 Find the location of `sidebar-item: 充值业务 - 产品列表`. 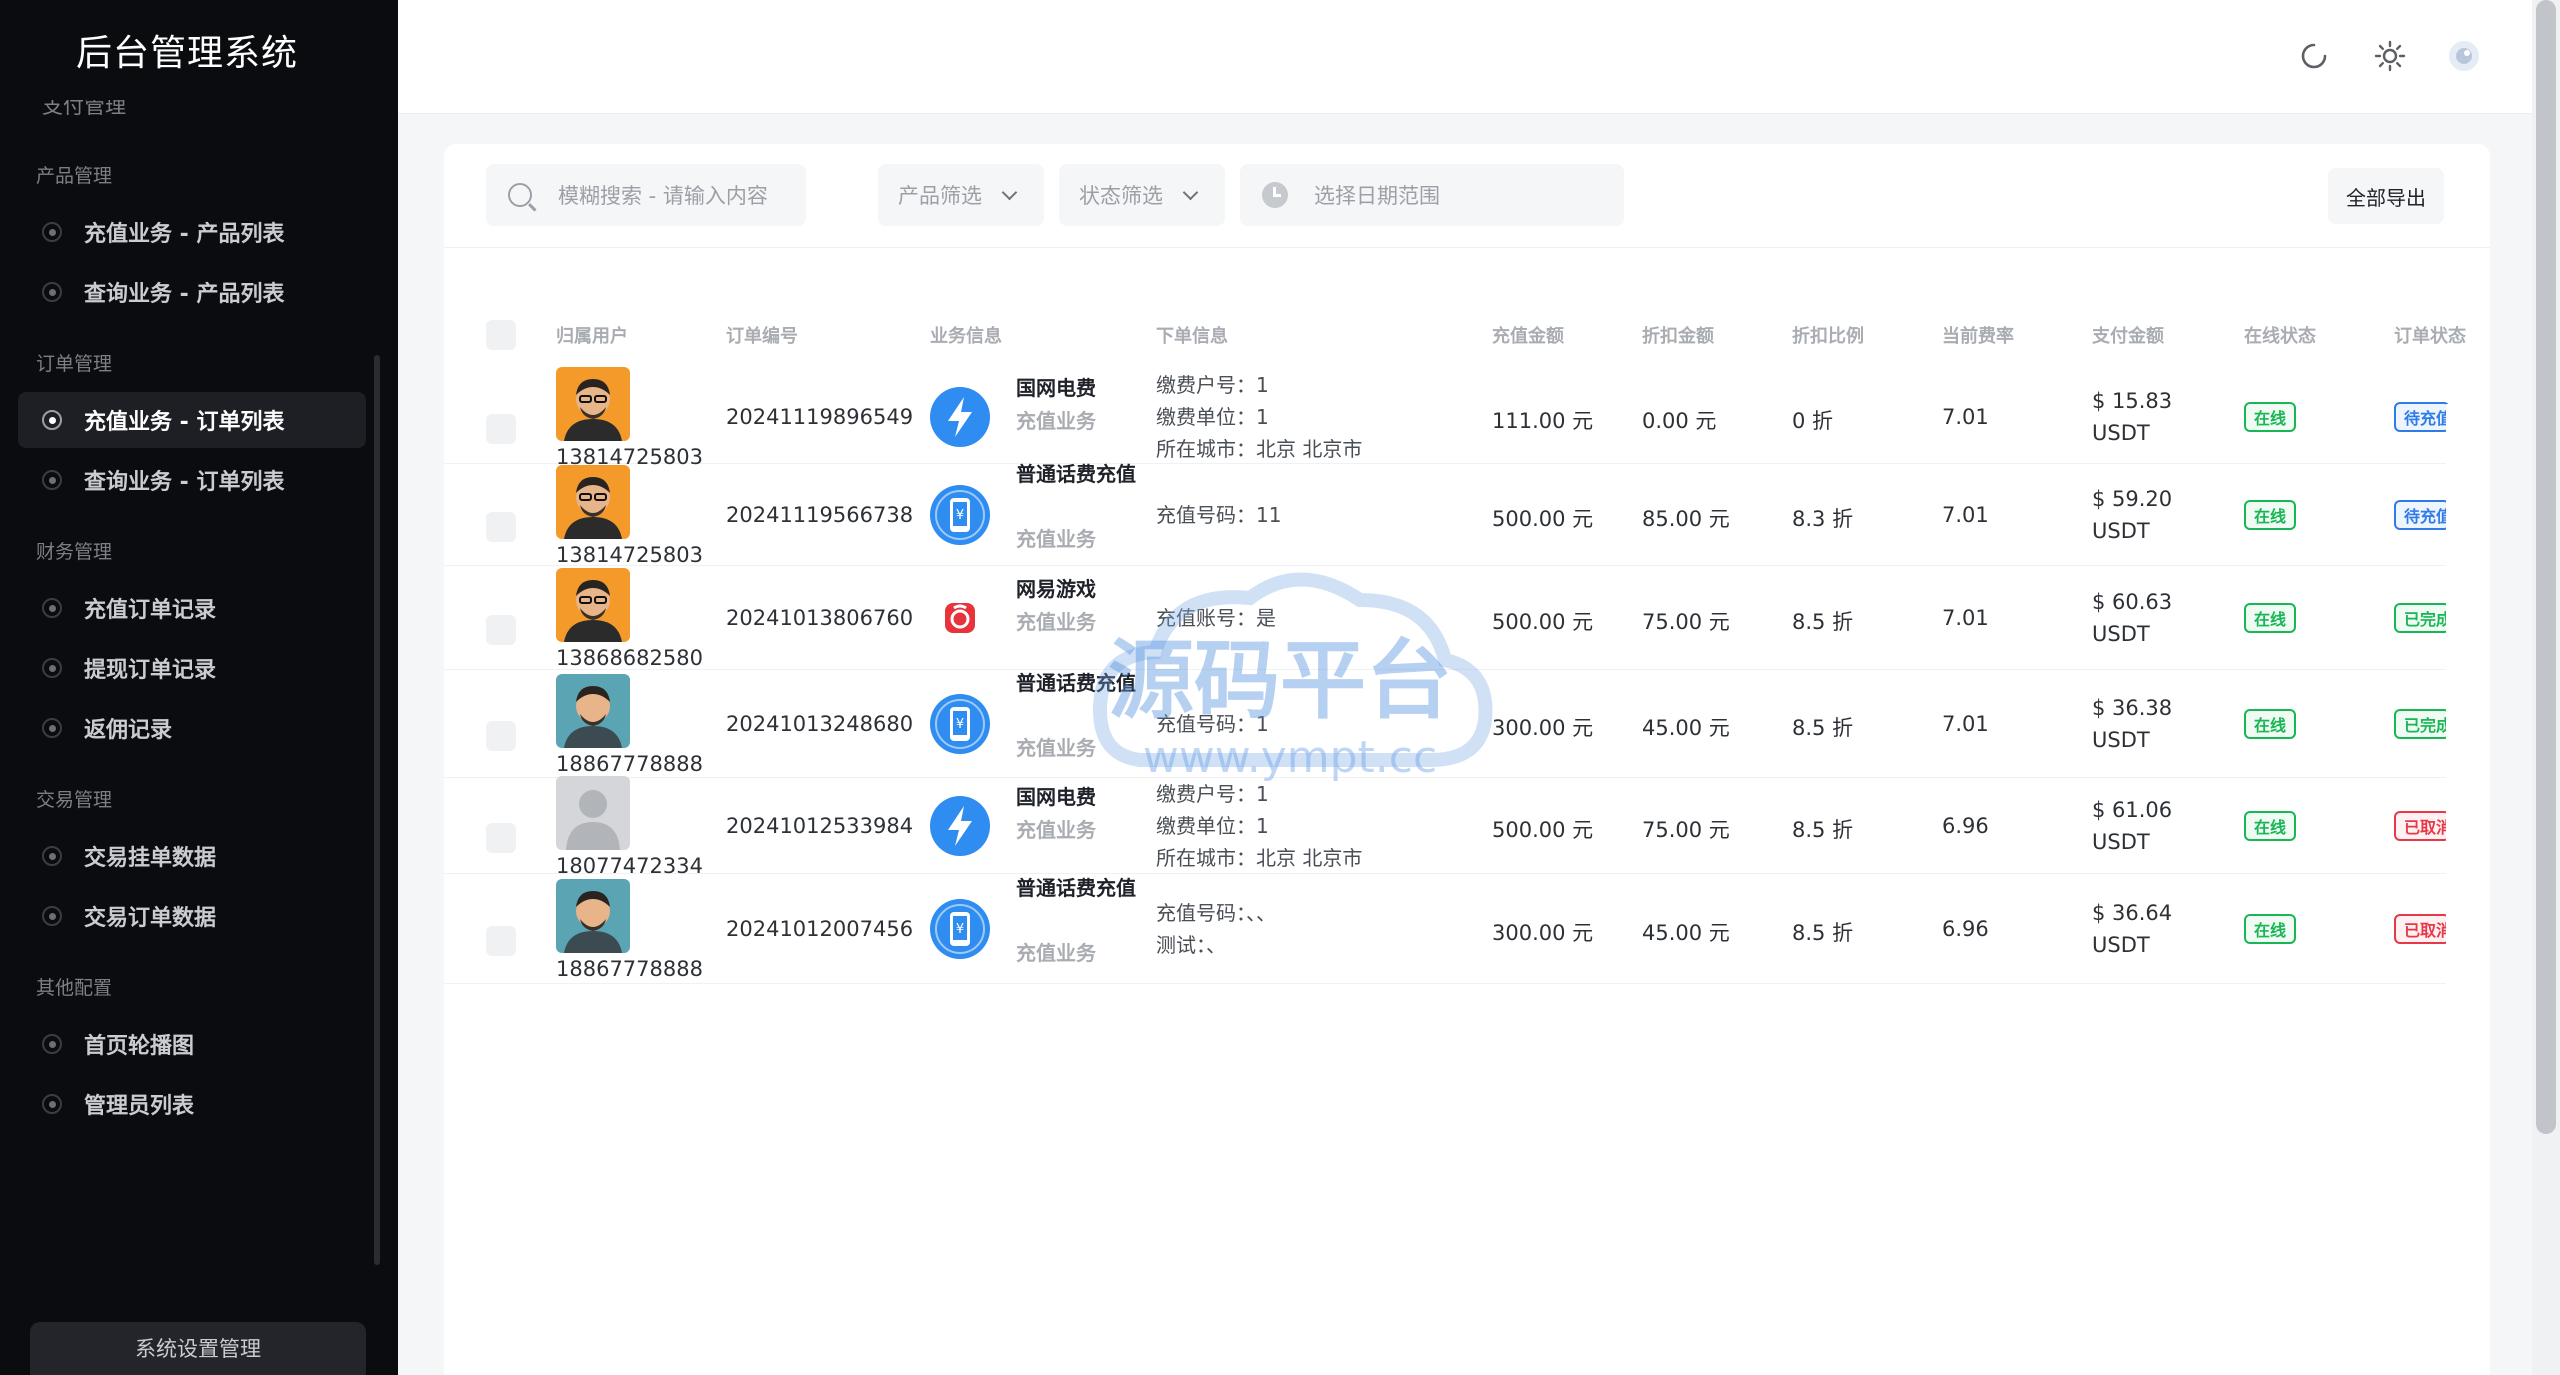

sidebar-item: 充值业务 - 产品列表 is located at coordinates (192, 232).